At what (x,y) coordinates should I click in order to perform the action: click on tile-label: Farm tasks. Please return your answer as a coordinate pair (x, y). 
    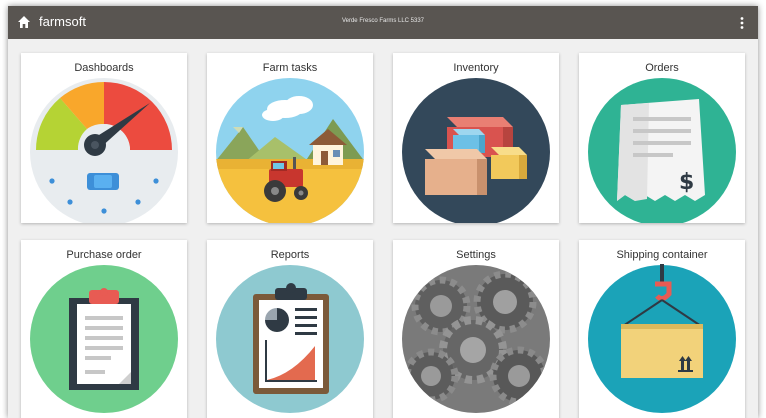
    Looking at the image, I should click on (290, 68).